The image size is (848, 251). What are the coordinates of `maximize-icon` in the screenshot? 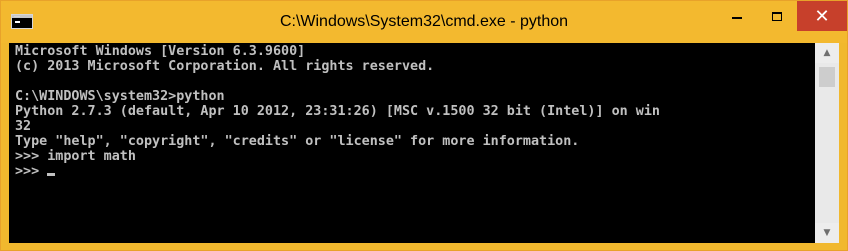 It's located at (777, 16).